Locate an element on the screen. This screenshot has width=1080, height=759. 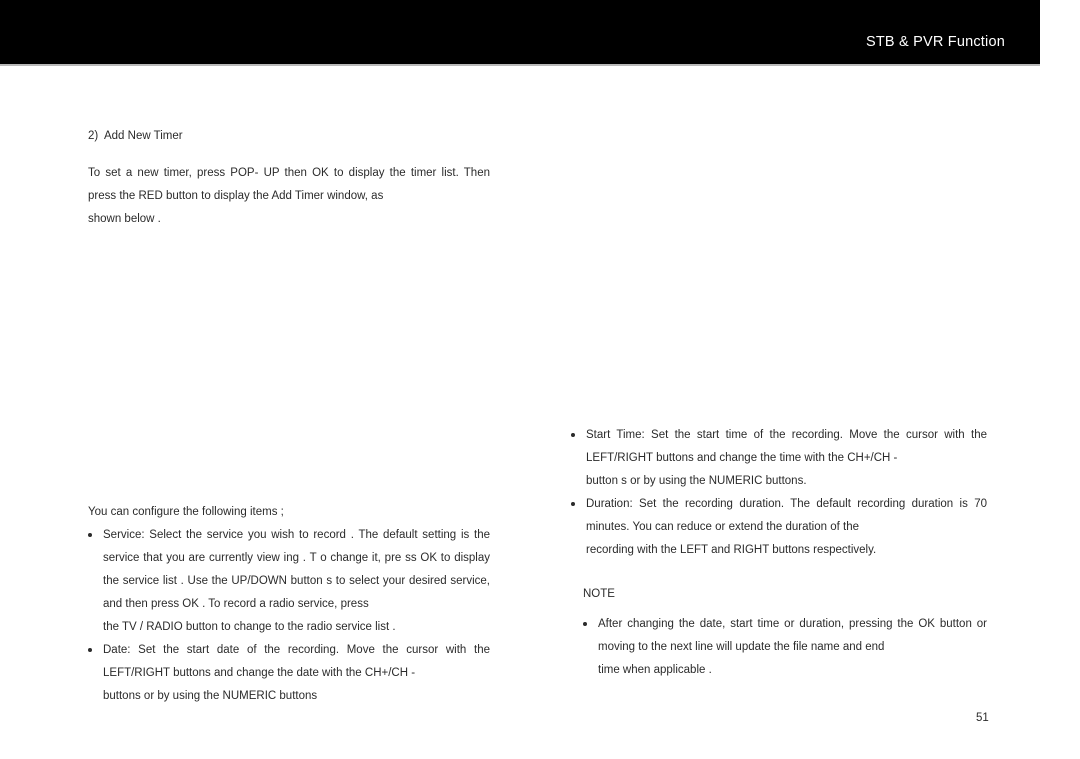
header-divider is located at coordinates (520, 65).